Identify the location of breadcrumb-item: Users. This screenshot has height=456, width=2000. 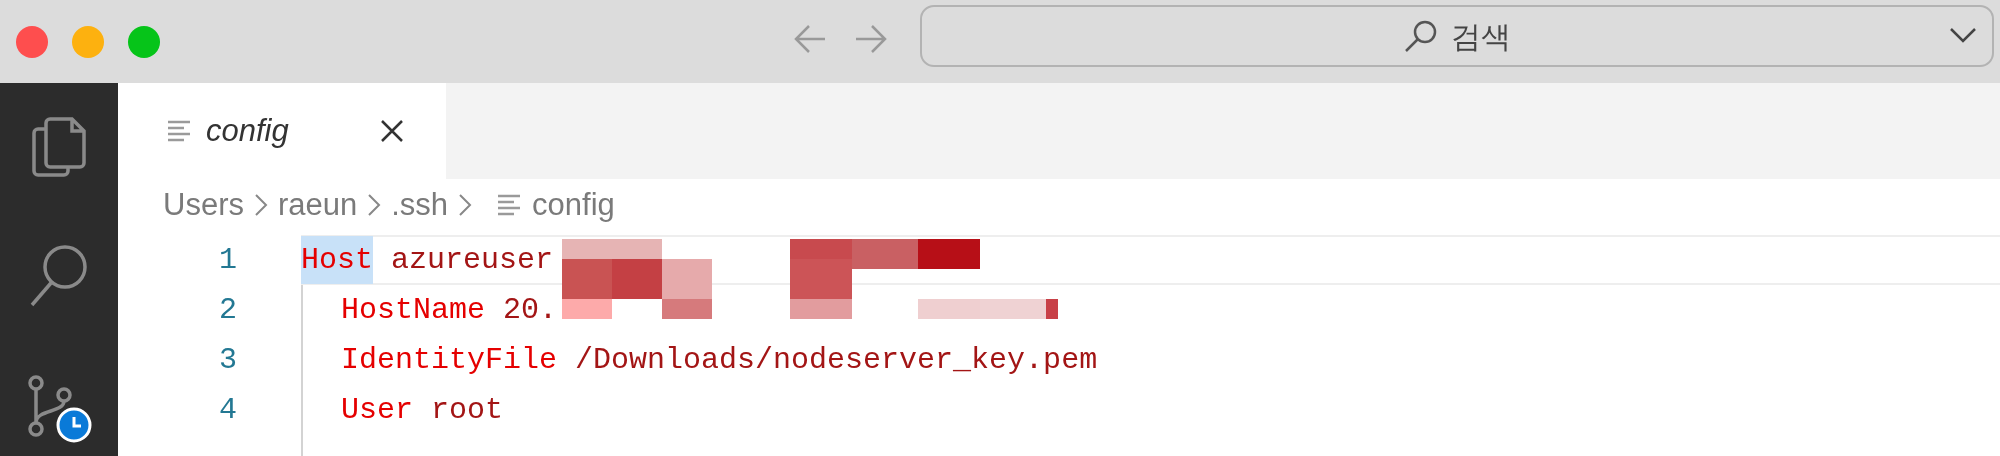
(203, 205).